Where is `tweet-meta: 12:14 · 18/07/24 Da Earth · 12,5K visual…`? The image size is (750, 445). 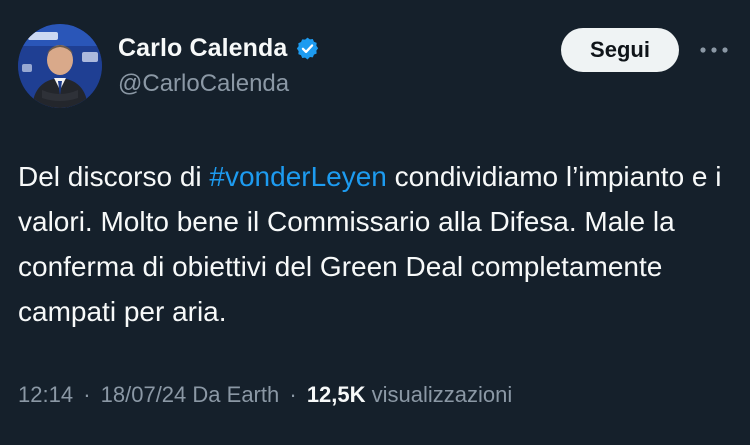 tweet-meta: 12:14 · 18/07/24 Da Earth · 12,5K visual… is located at coordinates (265, 395).